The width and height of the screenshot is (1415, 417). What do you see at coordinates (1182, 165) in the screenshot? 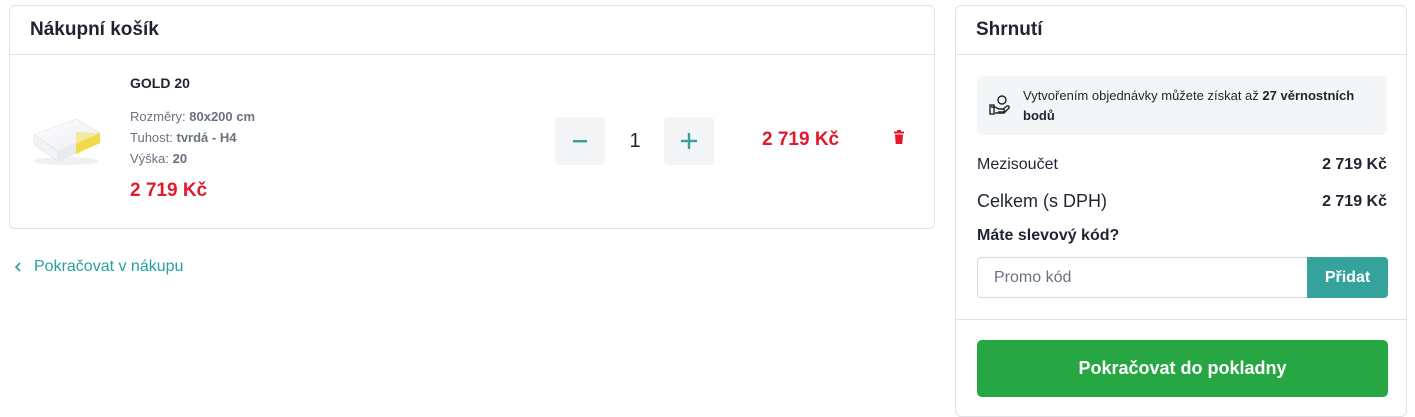
I see `subtotal-row: Mezisoučet 2 719 Kč` at bounding box center [1182, 165].